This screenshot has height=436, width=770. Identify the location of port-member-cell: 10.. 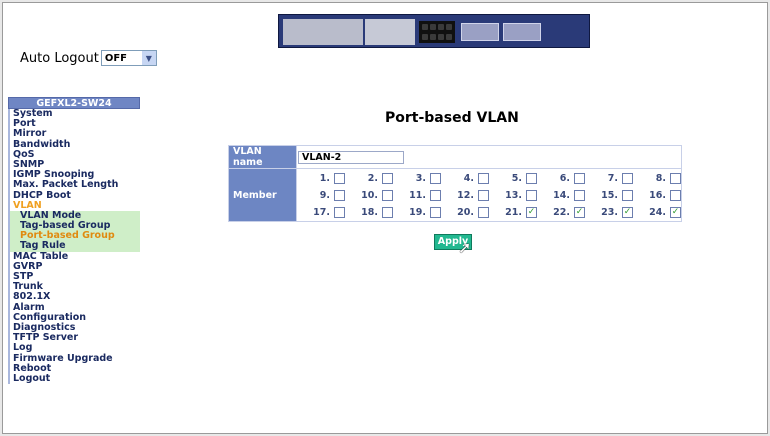
(369, 195).